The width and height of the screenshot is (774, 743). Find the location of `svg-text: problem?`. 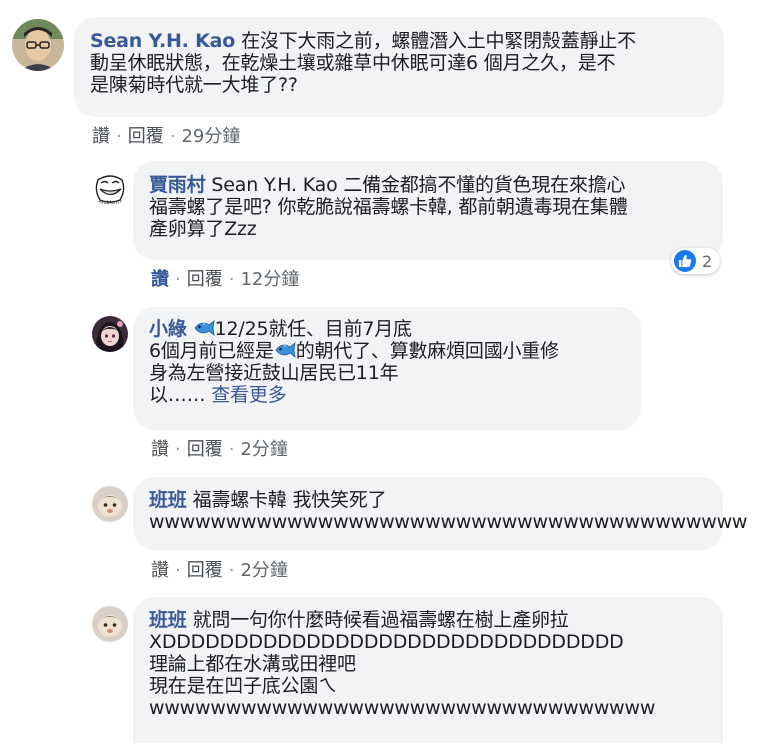

svg-text: problem? is located at coordinates (110, 203).